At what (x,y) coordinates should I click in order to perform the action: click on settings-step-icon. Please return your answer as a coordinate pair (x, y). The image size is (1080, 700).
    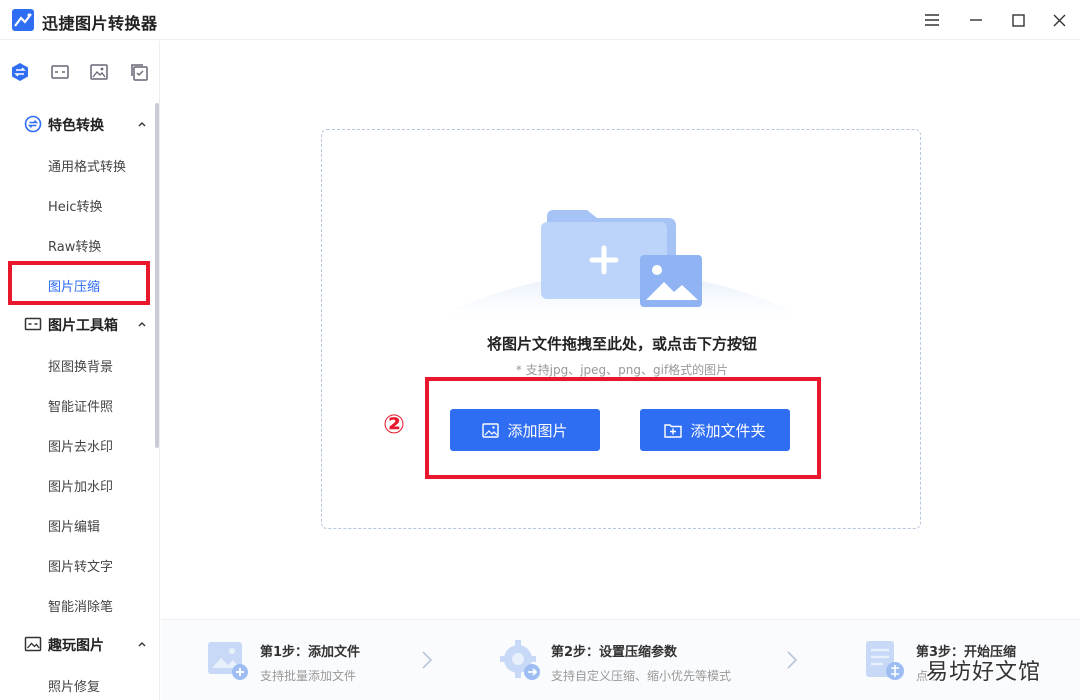
    Looking at the image, I should click on (520, 660).